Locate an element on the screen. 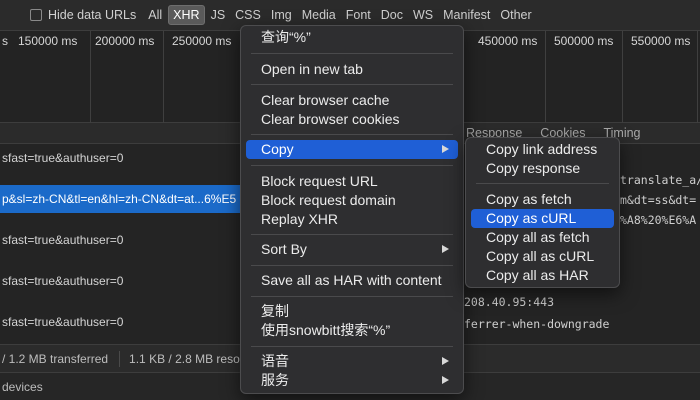  filter-type-all: All is located at coordinates (155, 15).